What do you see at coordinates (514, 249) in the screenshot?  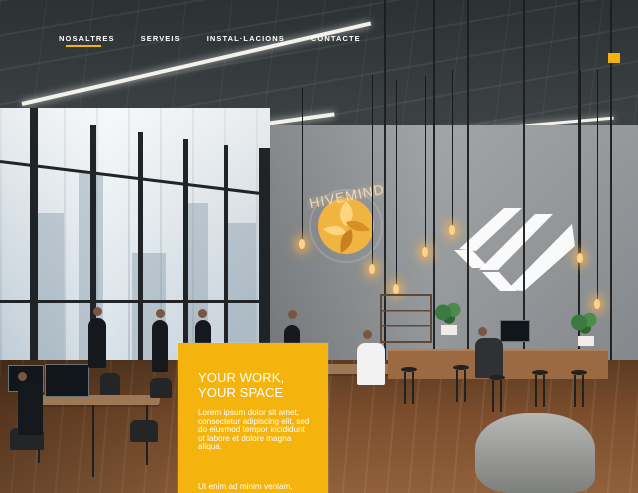 I see `neon-stripes-sign` at bounding box center [514, 249].